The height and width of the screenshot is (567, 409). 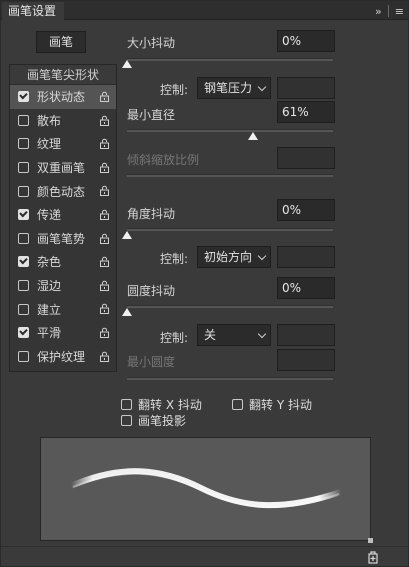 What do you see at coordinates (174, 338) in the screenshot?
I see `roundness-control-label: 控制:` at bounding box center [174, 338].